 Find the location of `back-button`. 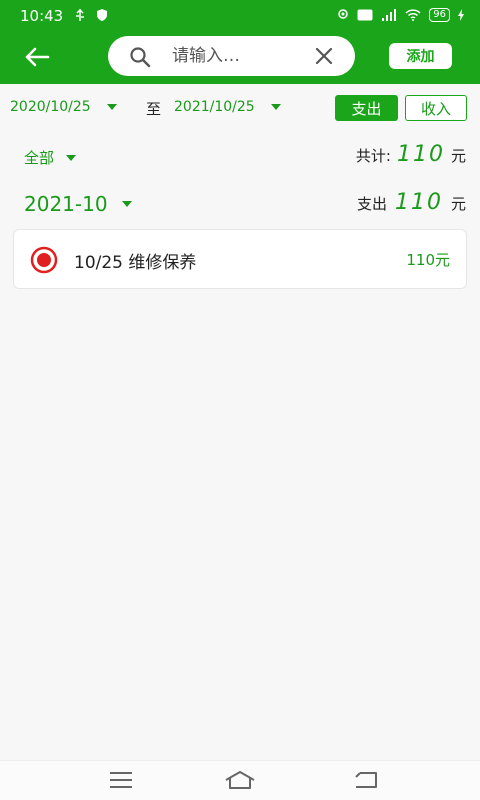

back-button is located at coordinates (37, 57).